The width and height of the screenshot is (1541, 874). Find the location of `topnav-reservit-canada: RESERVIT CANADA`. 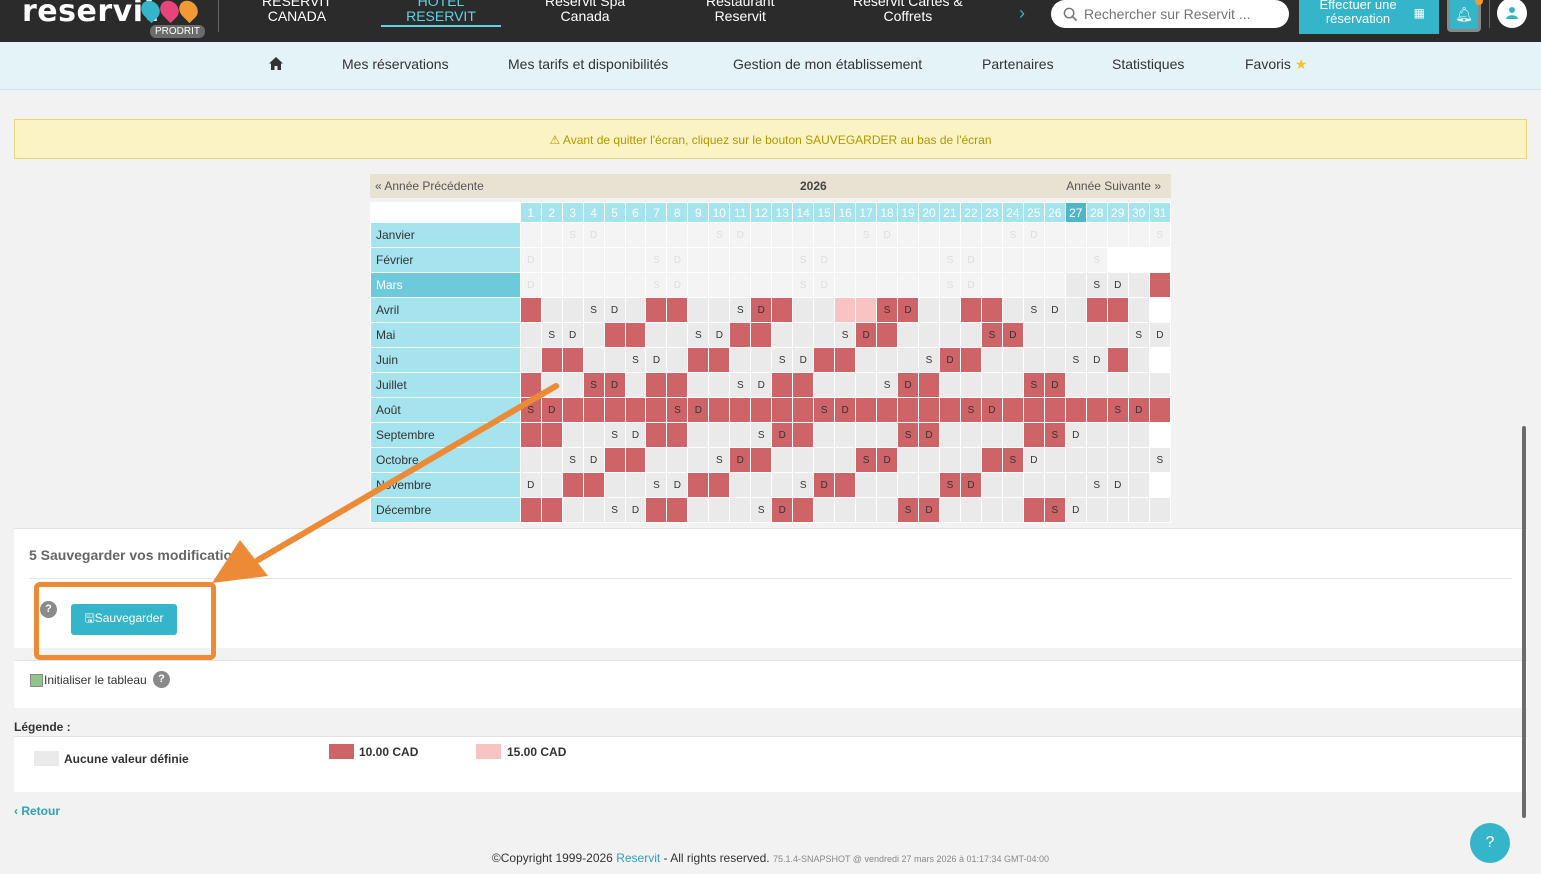

topnav-reservit-canada: RESERVIT CANADA is located at coordinates (297, 12).